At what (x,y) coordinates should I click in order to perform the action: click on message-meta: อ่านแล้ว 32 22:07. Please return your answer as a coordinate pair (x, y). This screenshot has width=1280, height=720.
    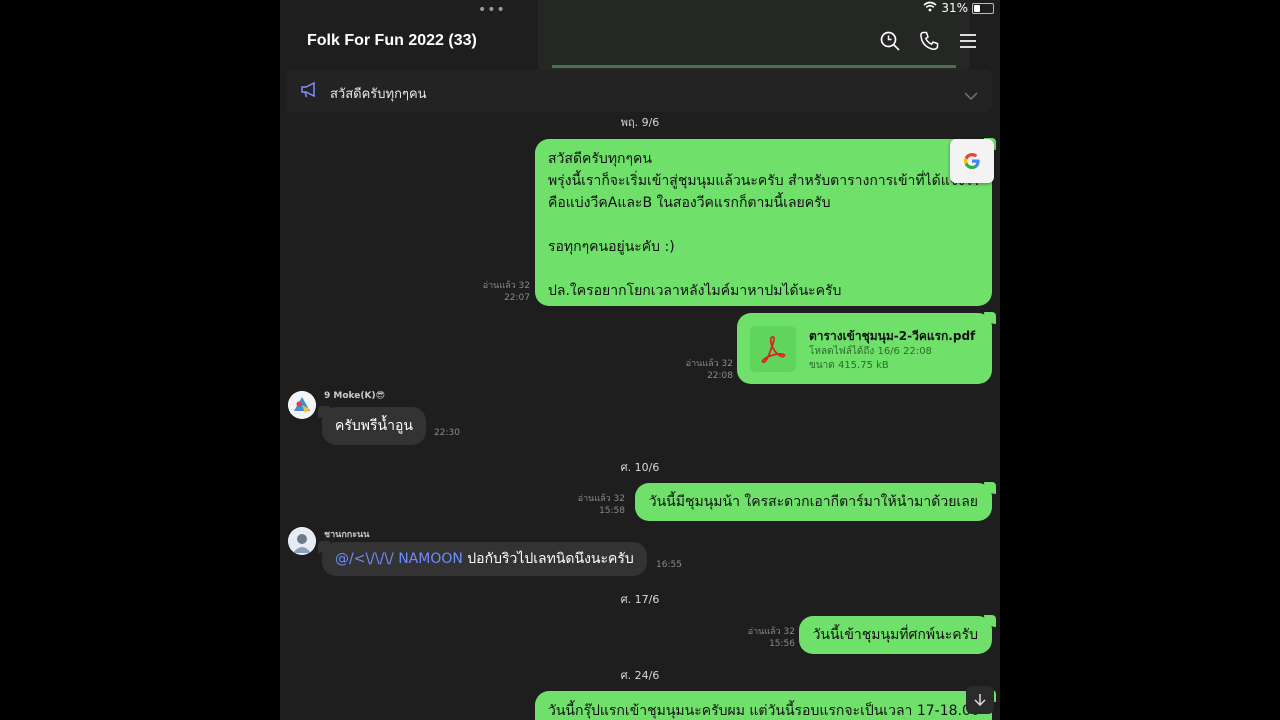
    Looking at the image, I should click on (495, 292).